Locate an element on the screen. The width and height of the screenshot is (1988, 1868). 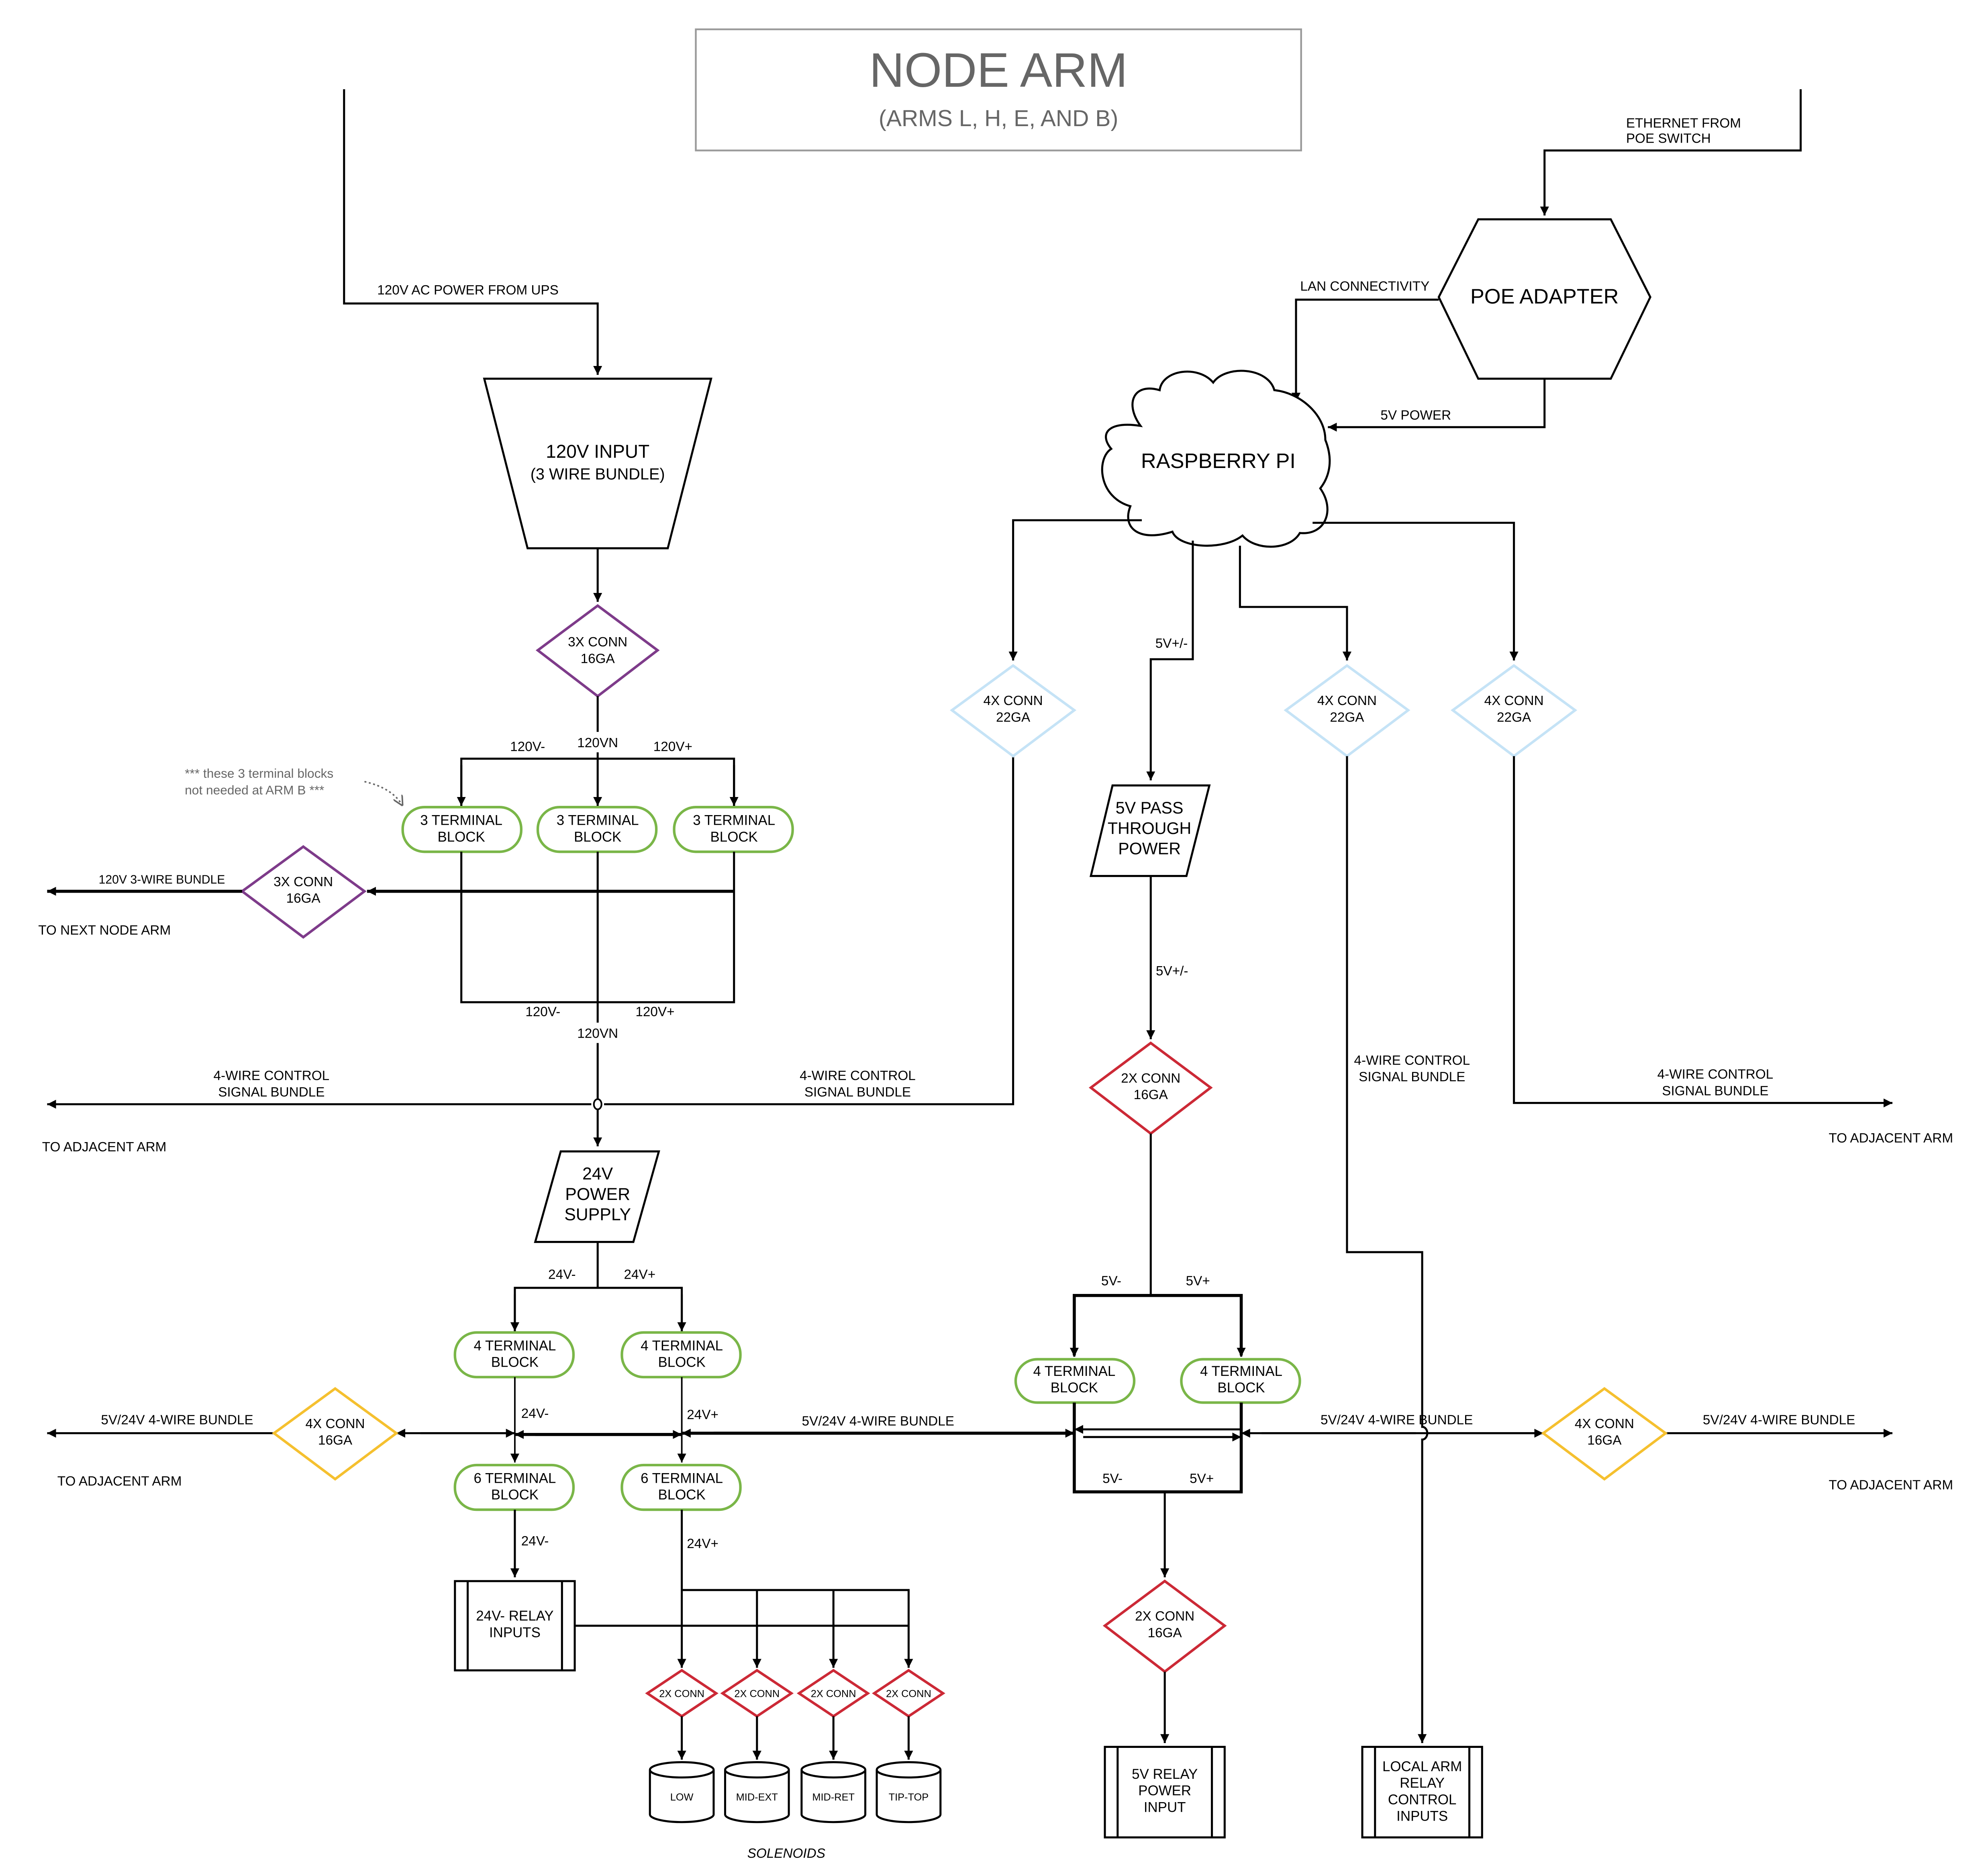
junction-hop is located at coordinates (597, 1104).